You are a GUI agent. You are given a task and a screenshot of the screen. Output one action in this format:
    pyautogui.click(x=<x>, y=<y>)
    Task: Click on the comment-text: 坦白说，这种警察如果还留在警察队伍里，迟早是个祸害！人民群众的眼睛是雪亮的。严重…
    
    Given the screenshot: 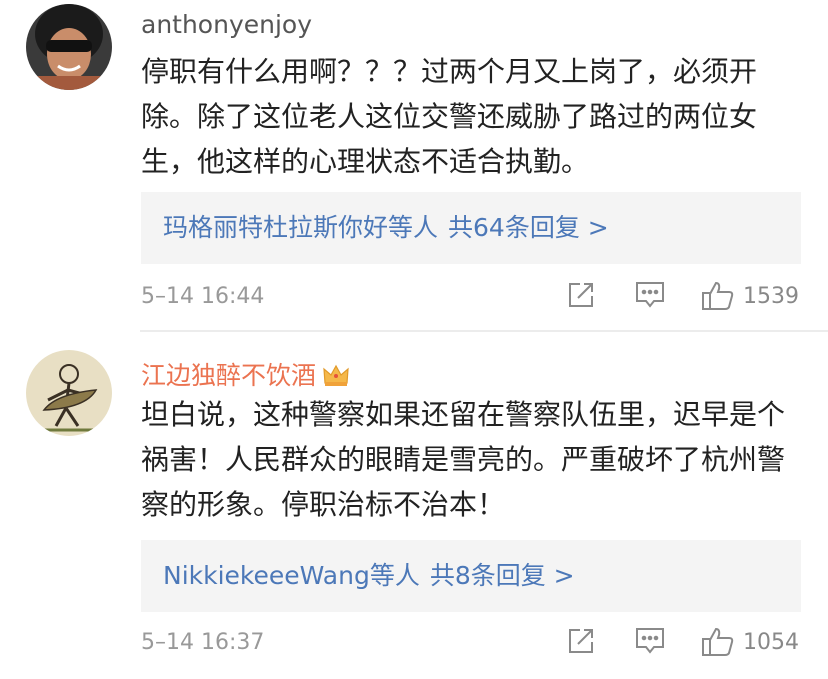 What is the action you would take?
    pyautogui.click(x=463, y=459)
    